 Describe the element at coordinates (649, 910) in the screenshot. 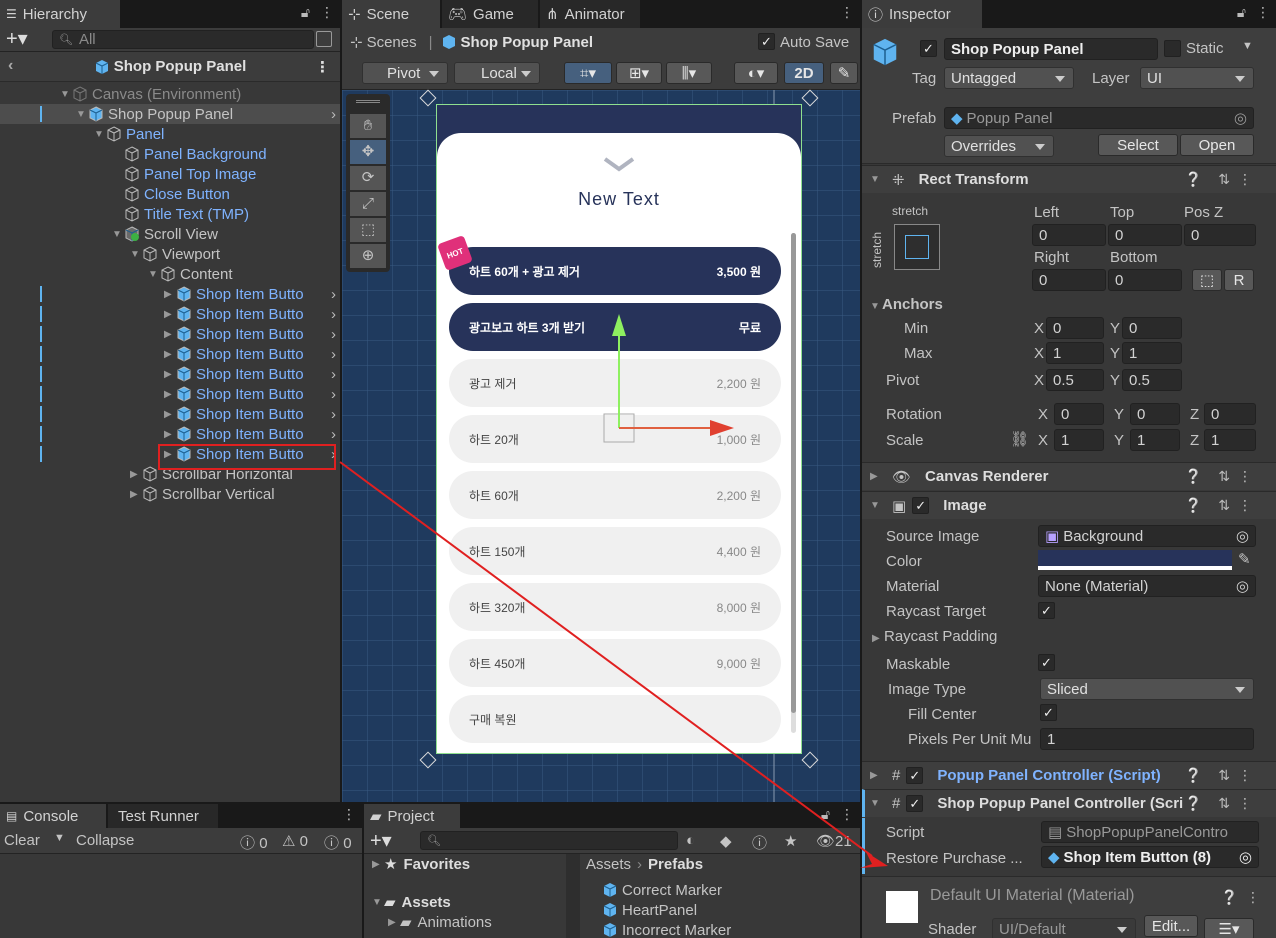

I see `project-file: HeartPanel` at that location.